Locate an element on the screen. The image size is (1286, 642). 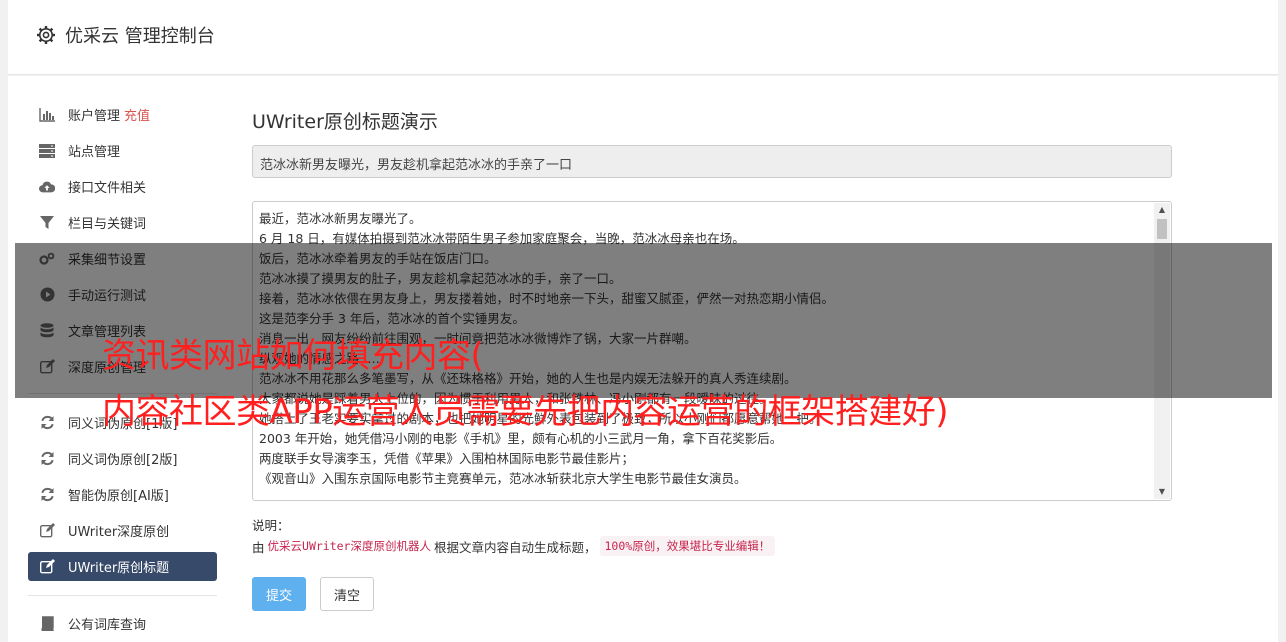
book-icon is located at coordinates (47, 624).